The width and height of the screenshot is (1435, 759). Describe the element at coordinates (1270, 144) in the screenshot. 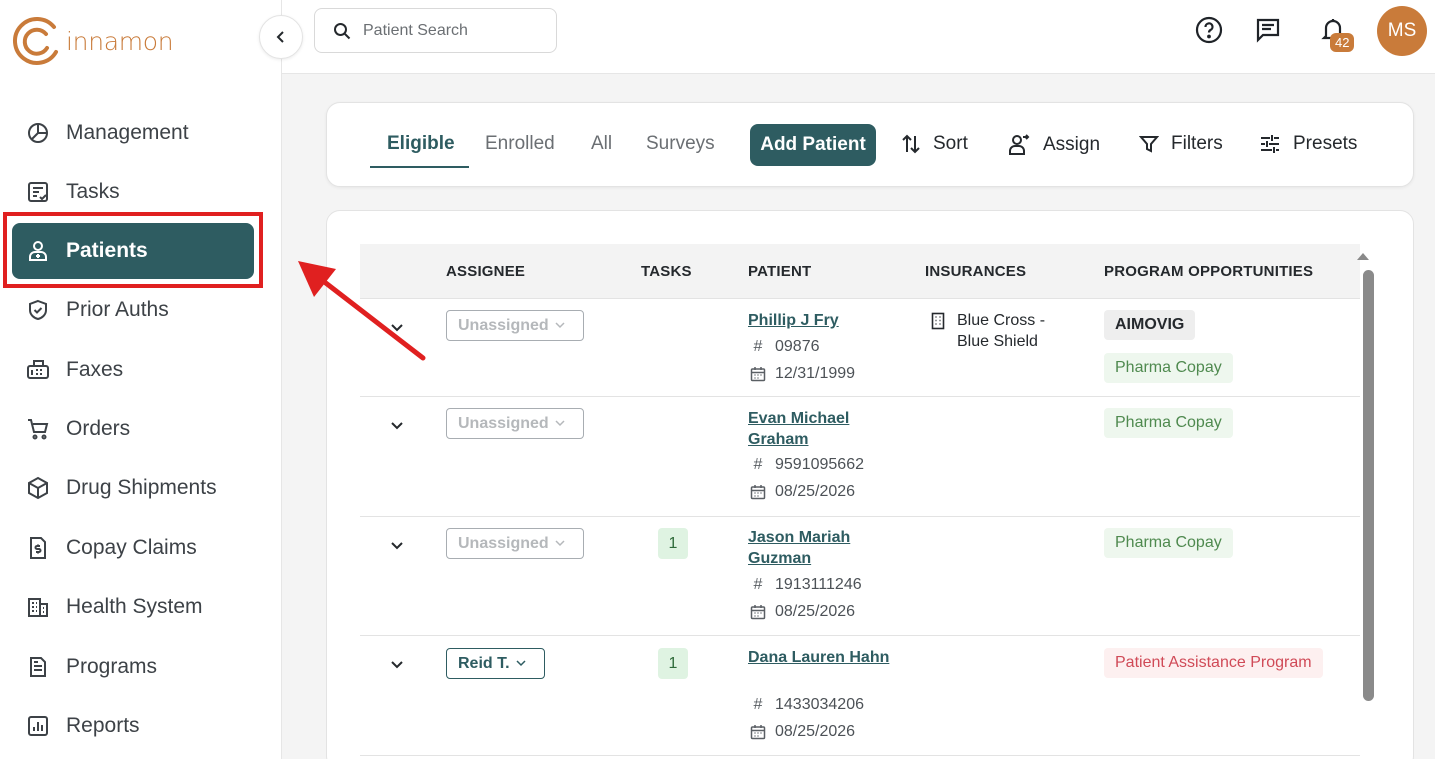

I see `sliders-icon` at that location.